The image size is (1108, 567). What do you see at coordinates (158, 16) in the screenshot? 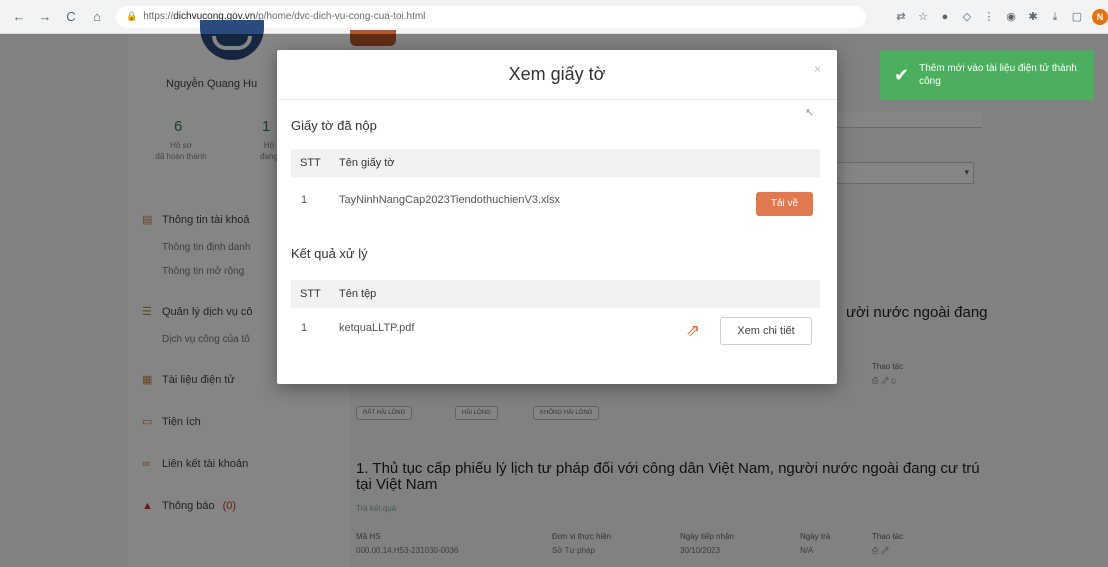
I see `url-prefix: https://` at bounding box center [158, 16].